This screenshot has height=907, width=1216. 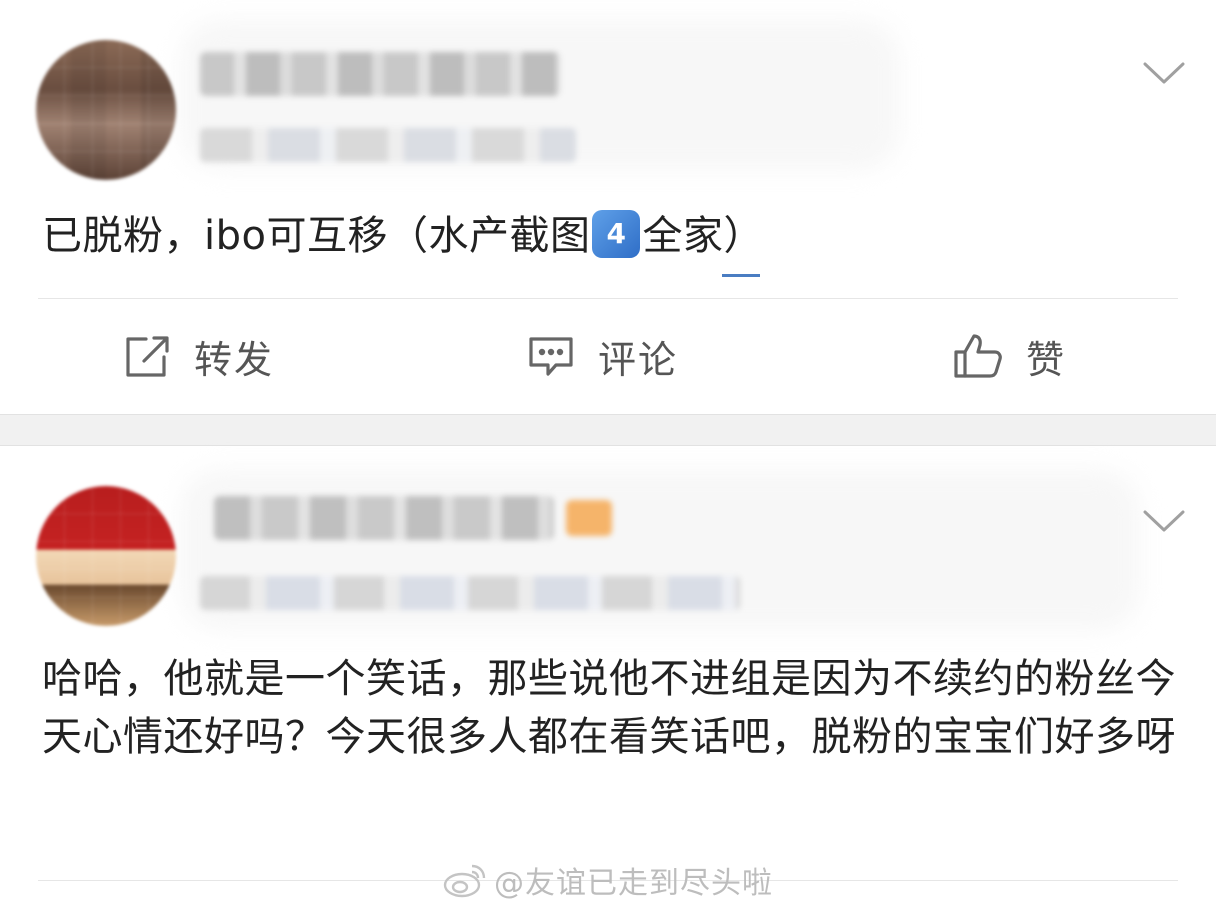 What do you see at coordinates (234, 359) in the screenshot?
I see `repost-label: 转发` at bounding box center [234, 359].